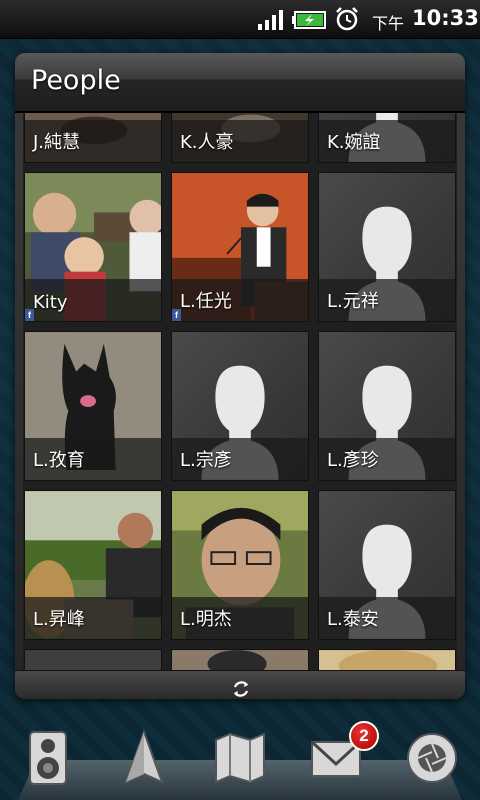  What do you see at coordinates (241, 689) in the screenshot?
I see `refresh-icon` at bounding box center [241, 689].